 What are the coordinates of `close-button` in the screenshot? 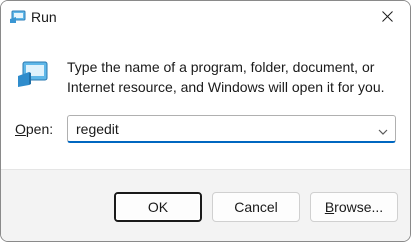 It's located at (387, 17).